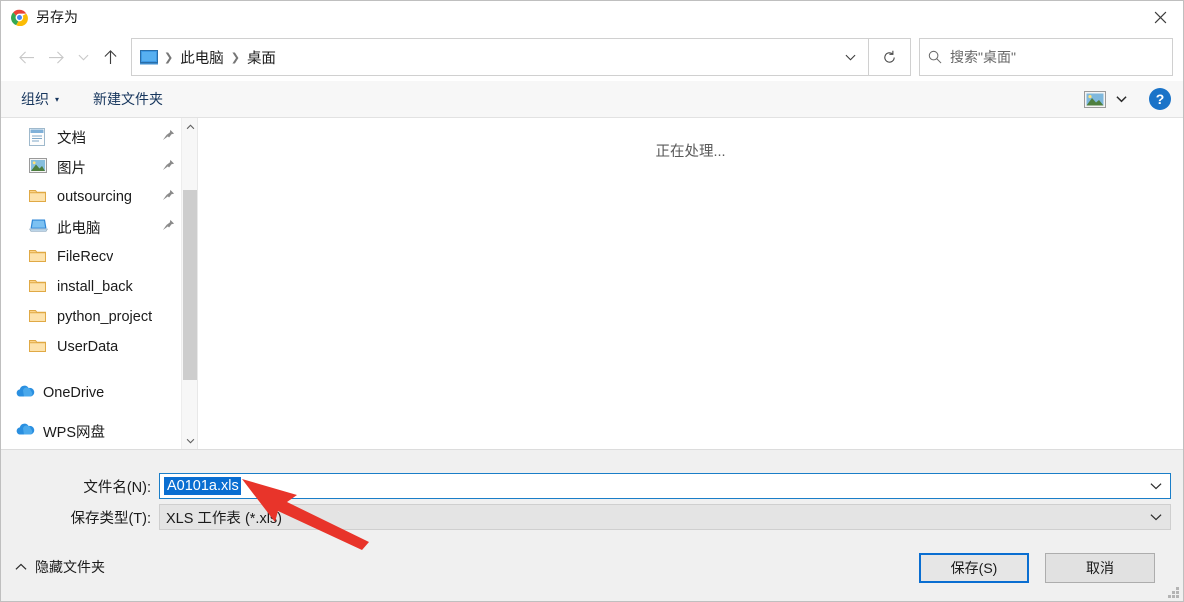 The image size is (1184, 602). I want to click on sidebar-row: OneDrive, so click(99, 393).